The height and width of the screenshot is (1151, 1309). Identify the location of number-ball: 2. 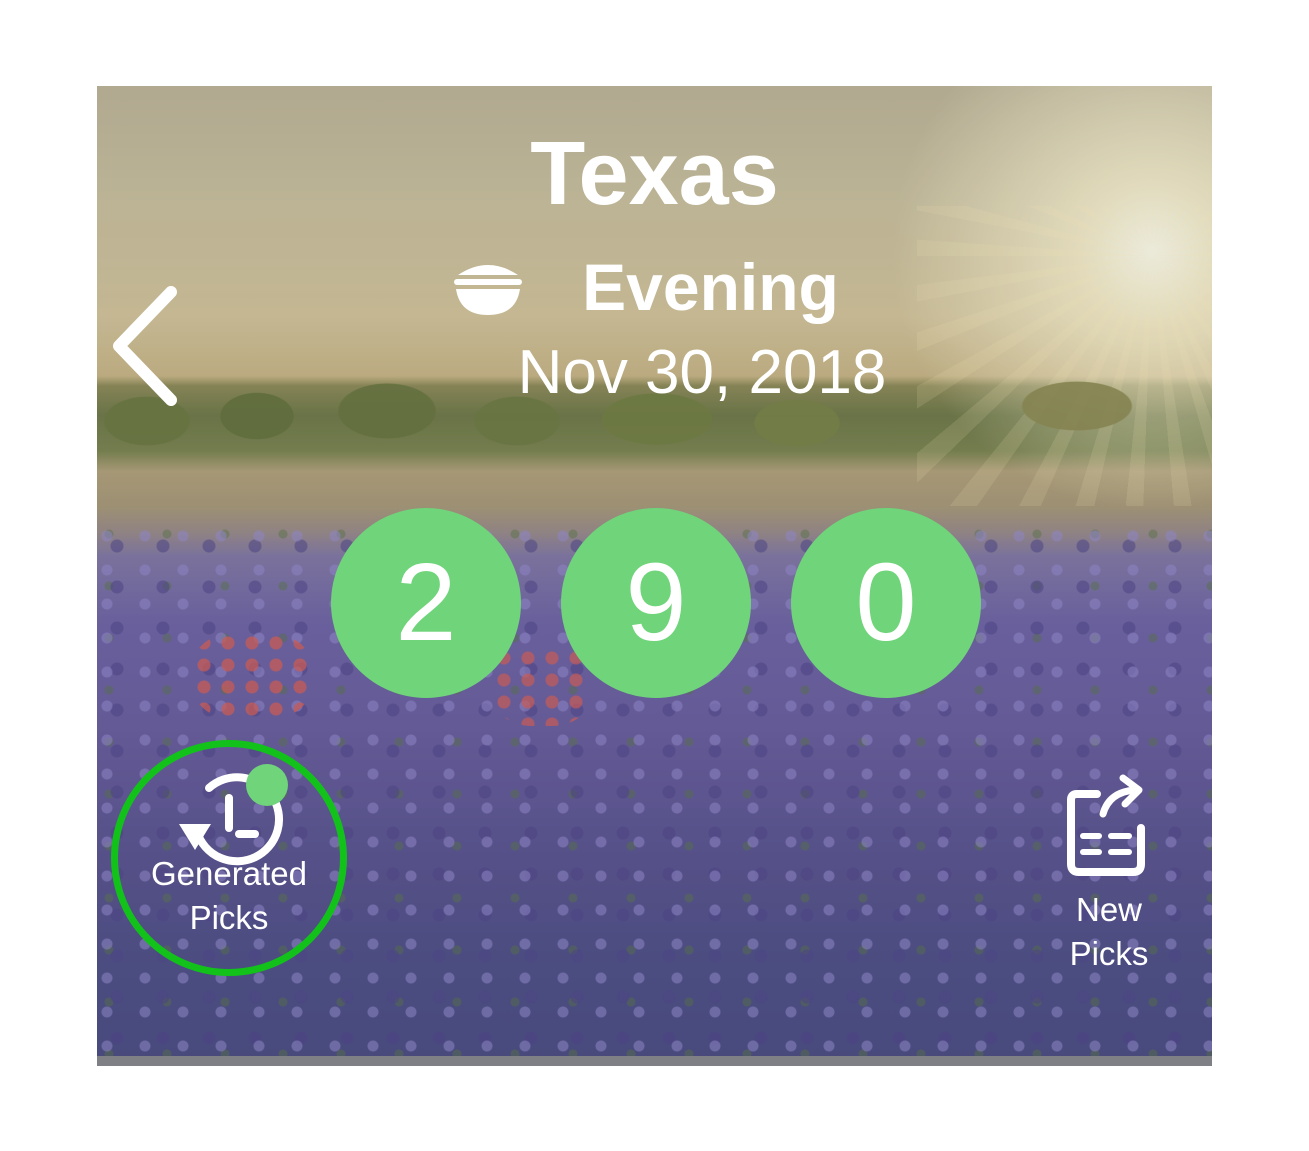
(426, 603).